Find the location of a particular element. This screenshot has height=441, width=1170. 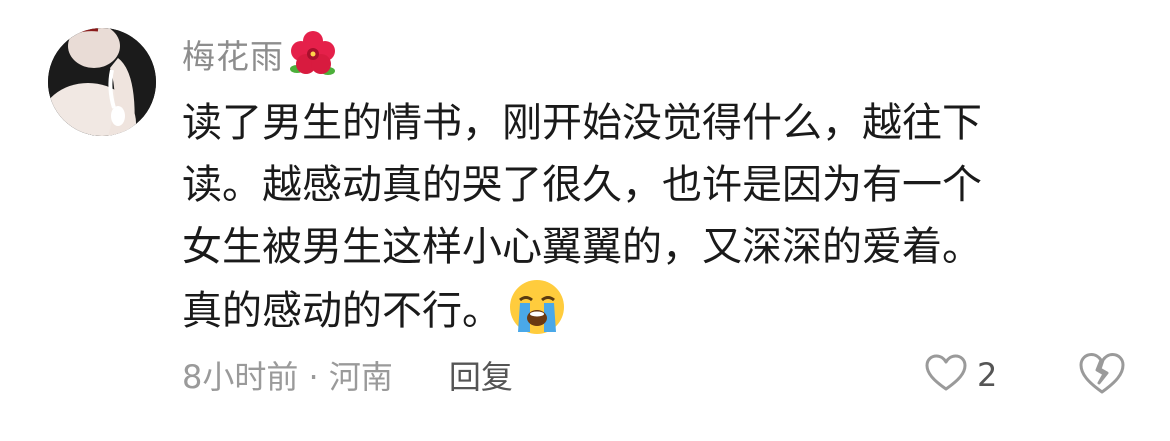

heart-outline-icon is located at coordinates (946, 375).